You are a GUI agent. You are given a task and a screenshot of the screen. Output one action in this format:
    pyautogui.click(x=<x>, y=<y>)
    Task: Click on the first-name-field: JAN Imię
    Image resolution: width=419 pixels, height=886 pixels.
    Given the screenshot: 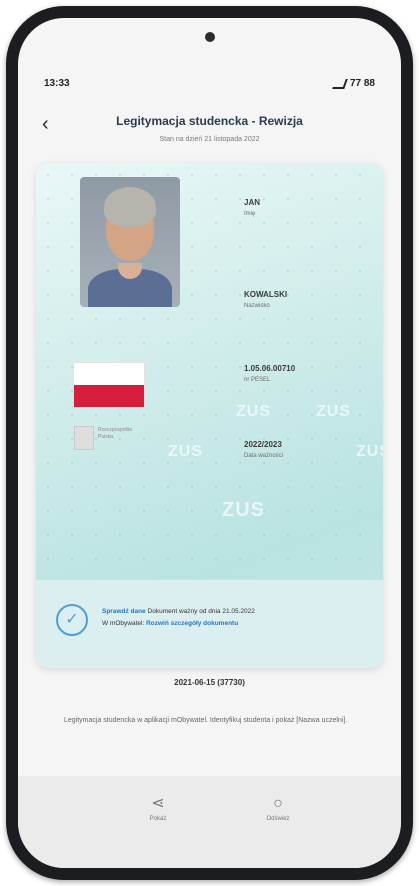 What is the action you would take?
    pyautogui.click(x=252, y=208)
    